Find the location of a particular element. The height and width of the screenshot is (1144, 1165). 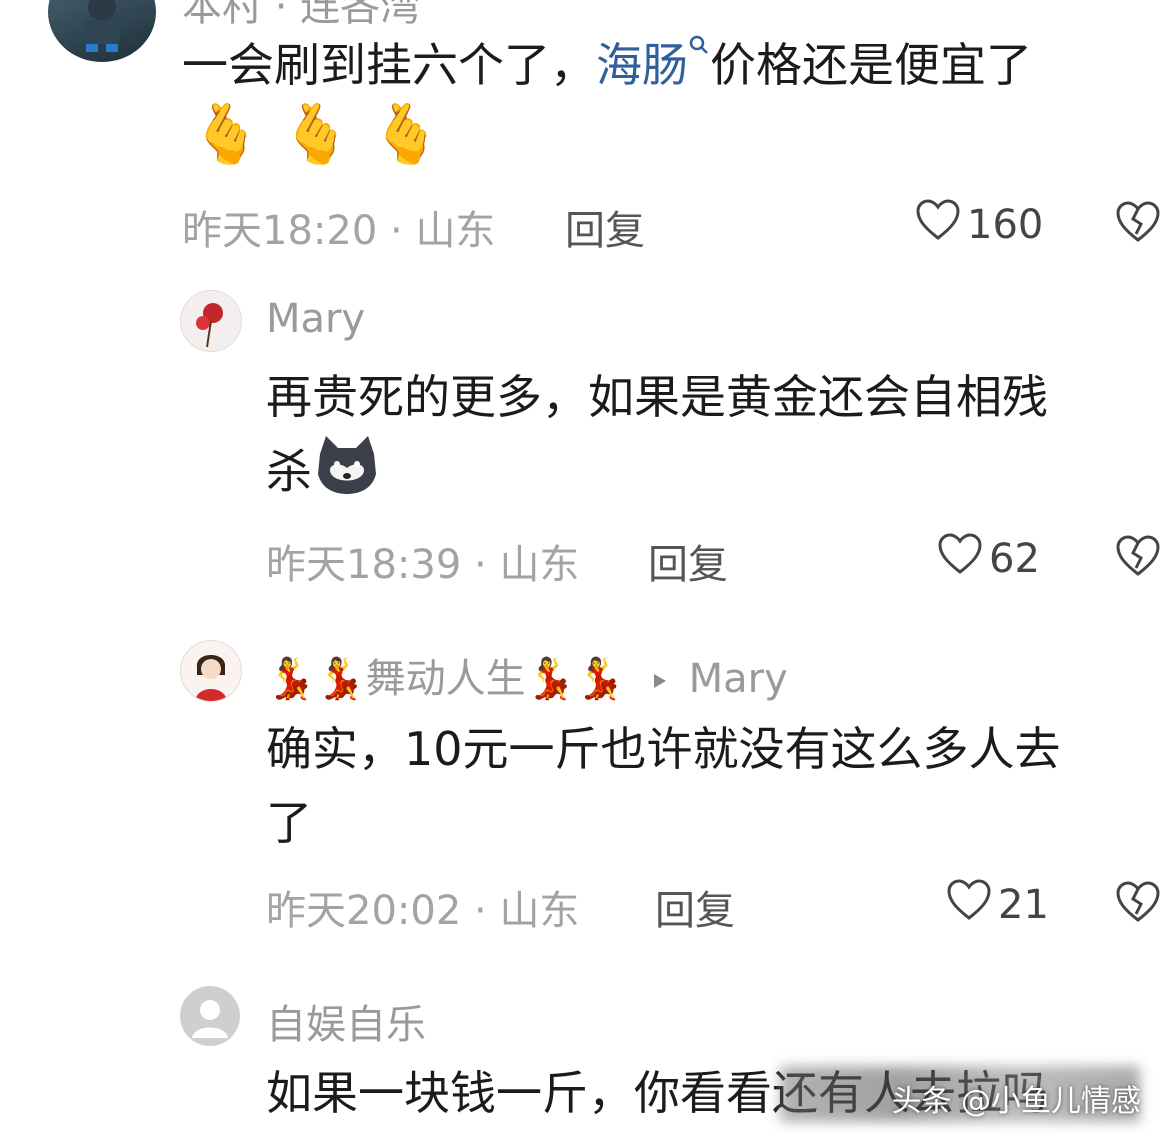

emoji-row: 🫰🫰🫰 is located at coordinates (325, 134).